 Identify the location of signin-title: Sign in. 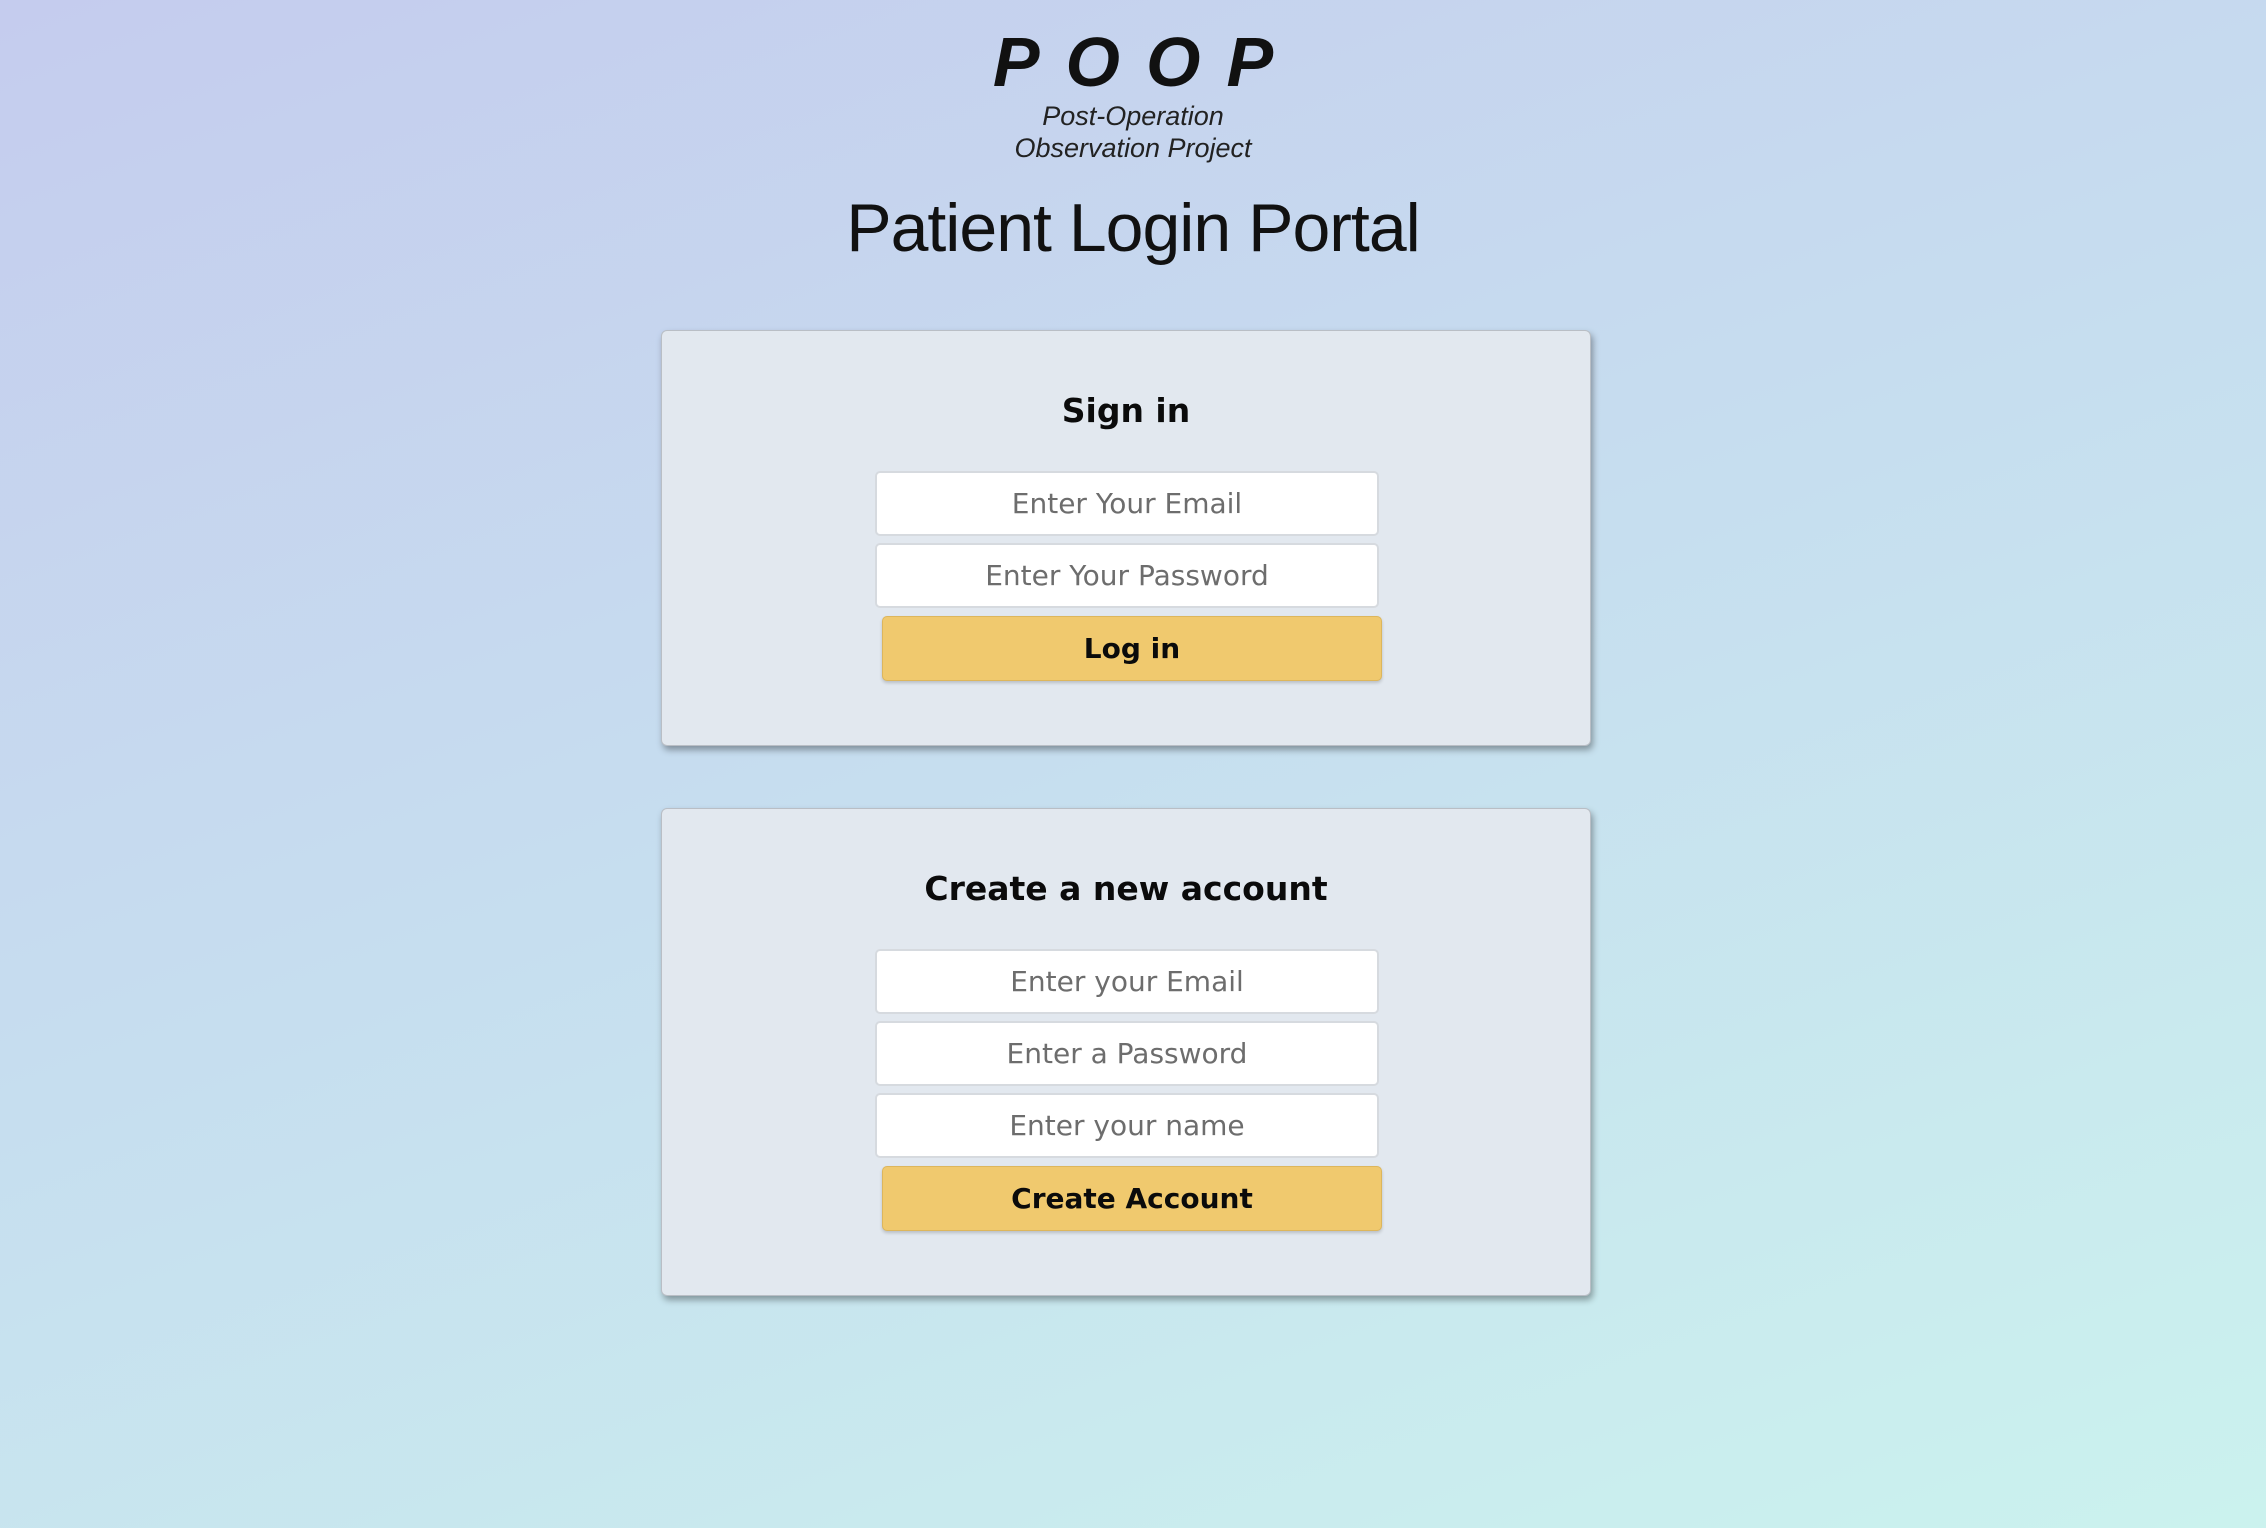
(1126, 410).